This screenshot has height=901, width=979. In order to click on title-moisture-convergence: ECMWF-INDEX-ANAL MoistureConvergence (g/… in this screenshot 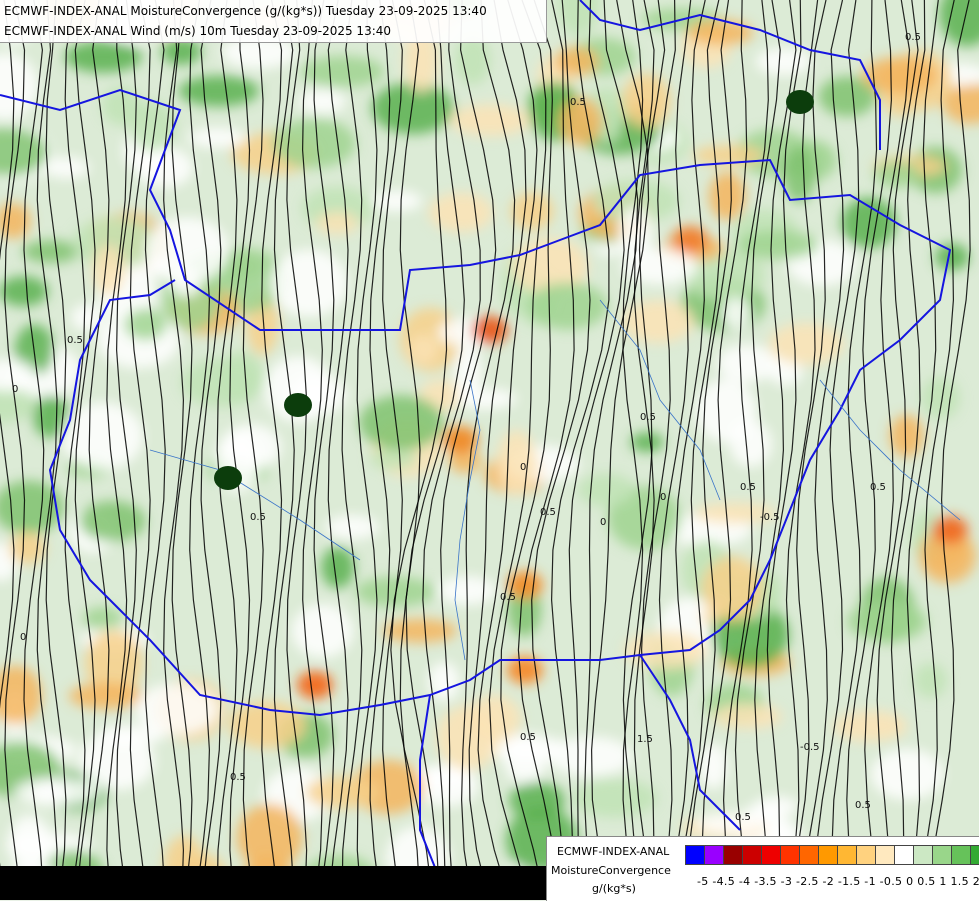, I will do `click(245, 11)`.